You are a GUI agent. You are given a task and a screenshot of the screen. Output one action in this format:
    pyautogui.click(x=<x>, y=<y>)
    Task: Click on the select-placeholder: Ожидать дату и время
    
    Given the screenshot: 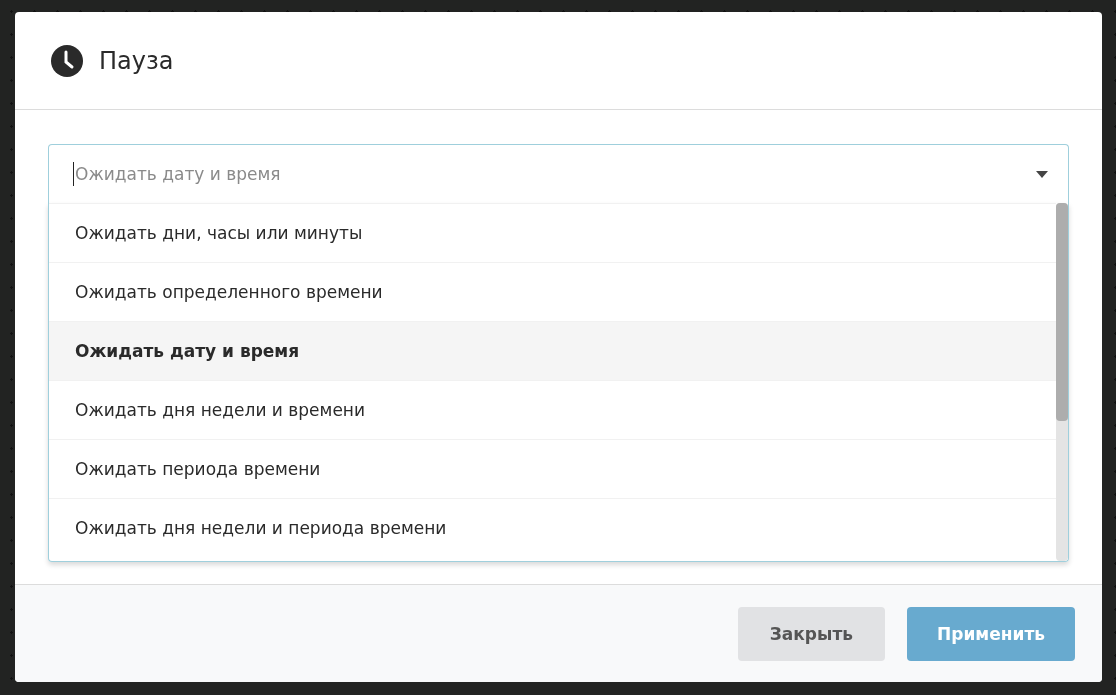 What is the action you would take?
    pyautogui.click(x=178, y=174)
    